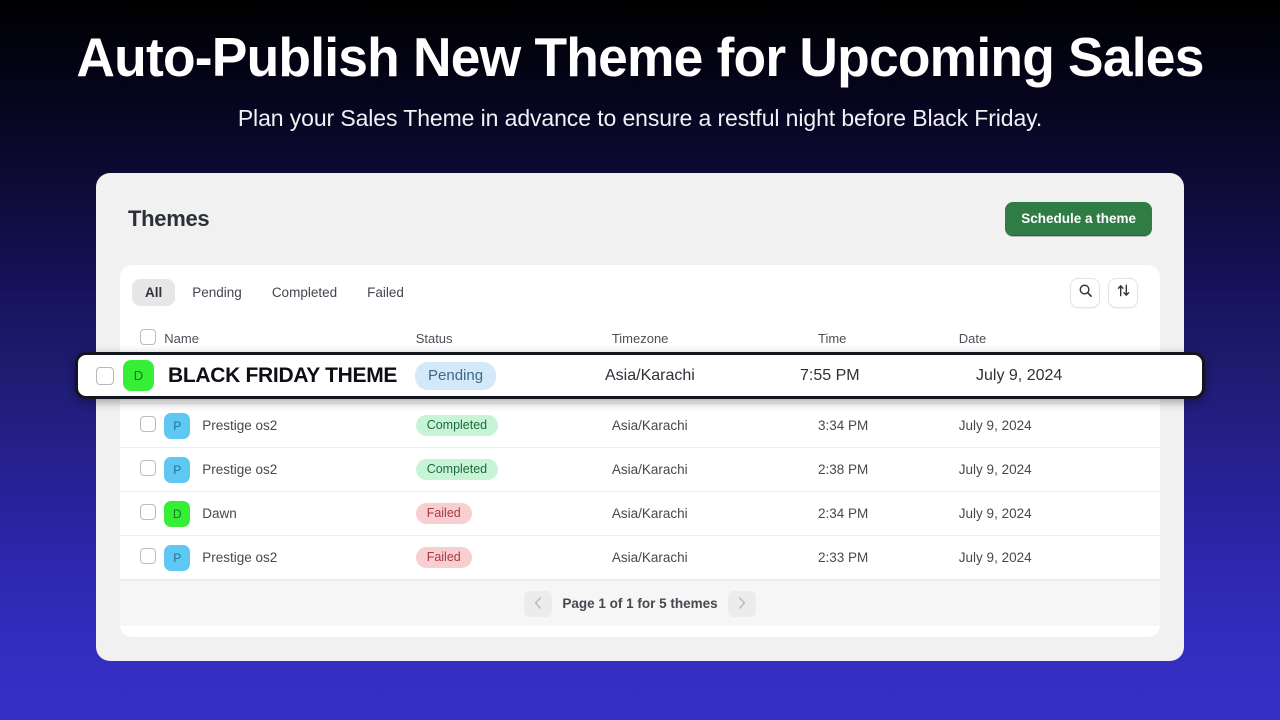 The height and width of the screenshot is (720, 1280). I want to click on highlighted-row-select-cell, so click(100, 375).